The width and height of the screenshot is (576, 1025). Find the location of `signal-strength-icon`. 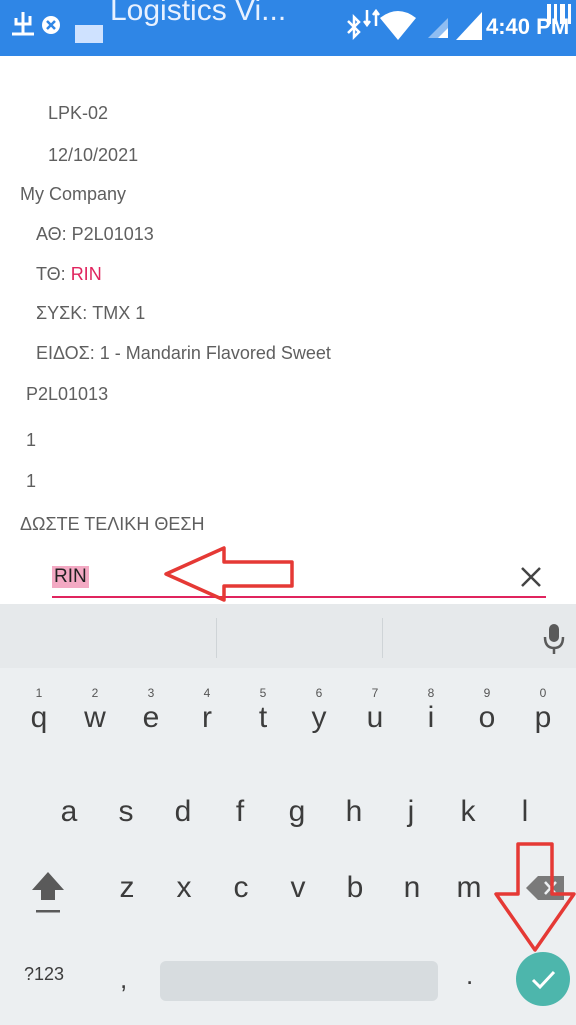

signal-strength-icon is located at coordinates (469, 26).